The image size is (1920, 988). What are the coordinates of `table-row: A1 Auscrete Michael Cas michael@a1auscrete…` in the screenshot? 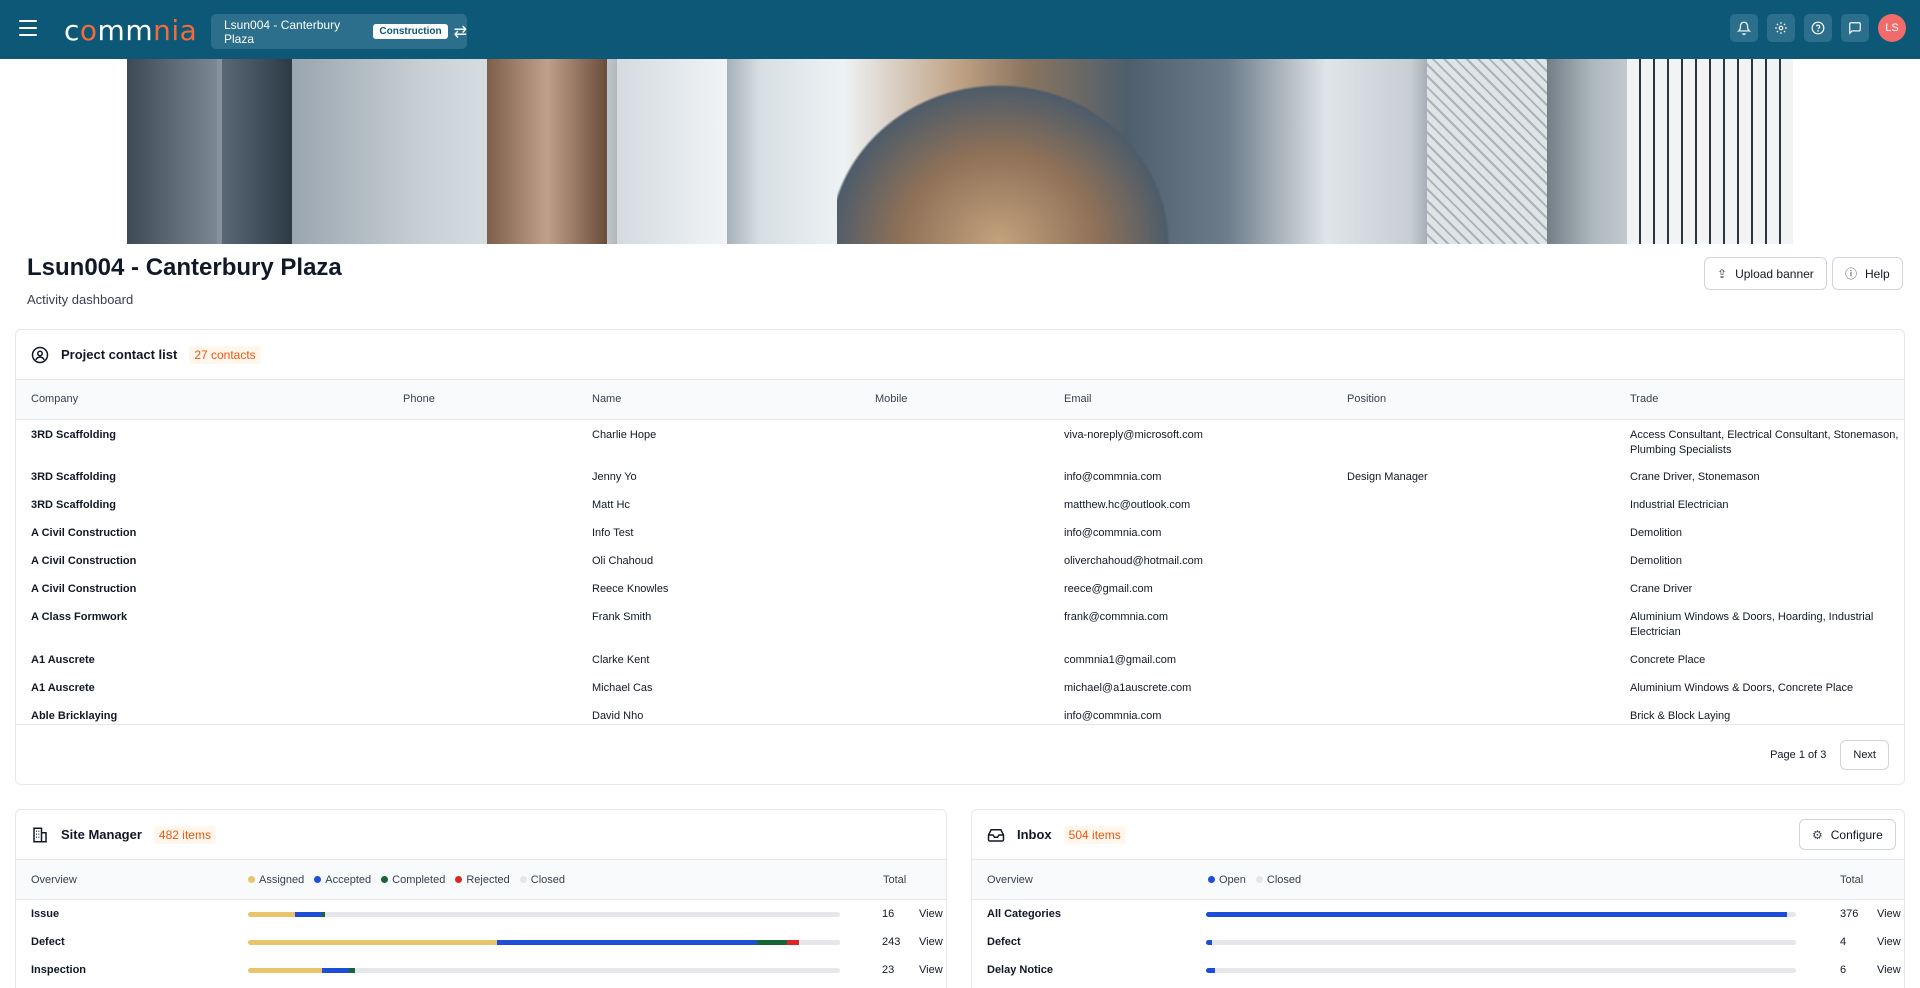 It's located at (960, 687).